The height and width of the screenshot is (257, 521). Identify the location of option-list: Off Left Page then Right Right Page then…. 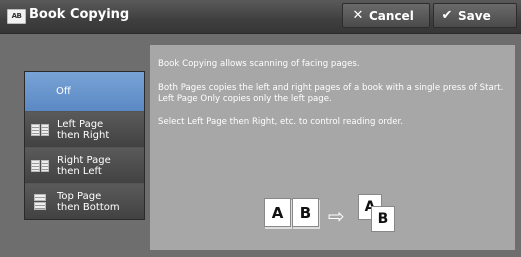
(84, 145).